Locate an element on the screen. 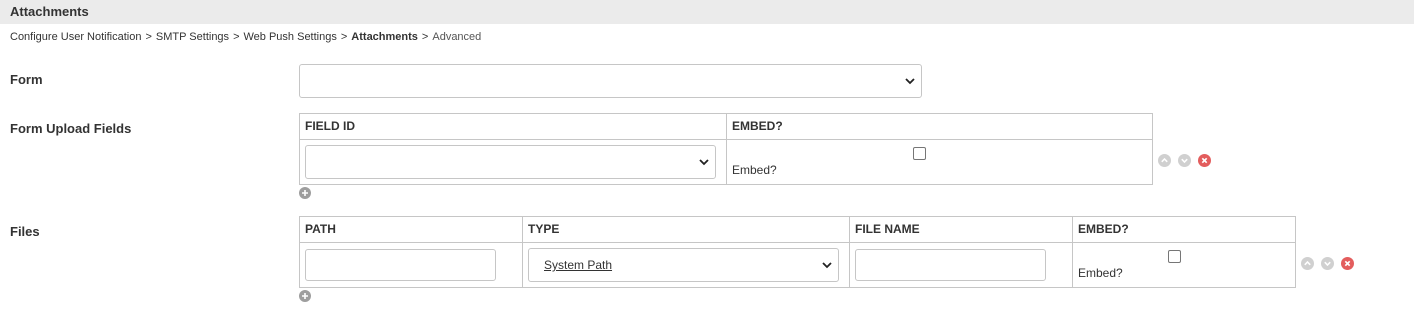 The width and height of the screenshot is (1414, 309). breadcrumb-item-advanced: Advanced is located at coordinates (456, 37).